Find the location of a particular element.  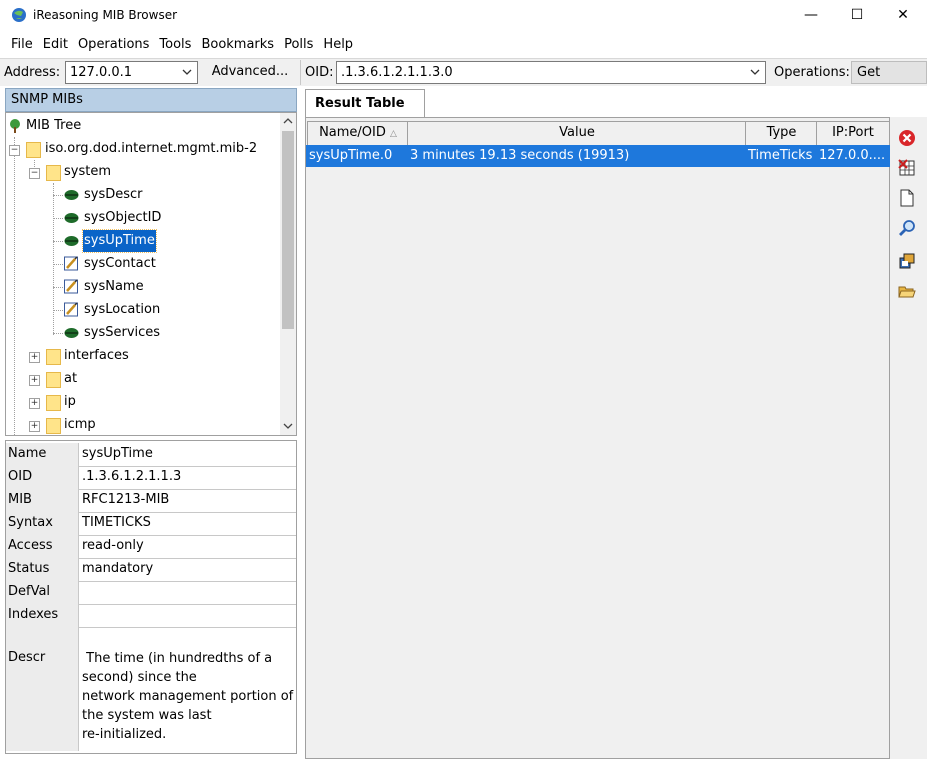

address-combo: 127.0.0.1 is located at coordinates (131, 72).